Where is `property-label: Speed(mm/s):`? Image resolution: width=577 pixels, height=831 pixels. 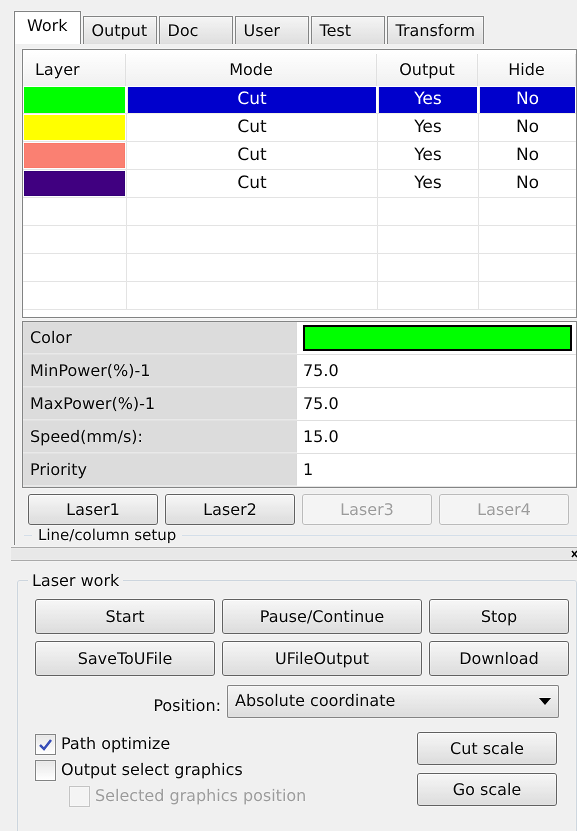
property-label: Speed(mm/s): is located at coordinates (160, 437).